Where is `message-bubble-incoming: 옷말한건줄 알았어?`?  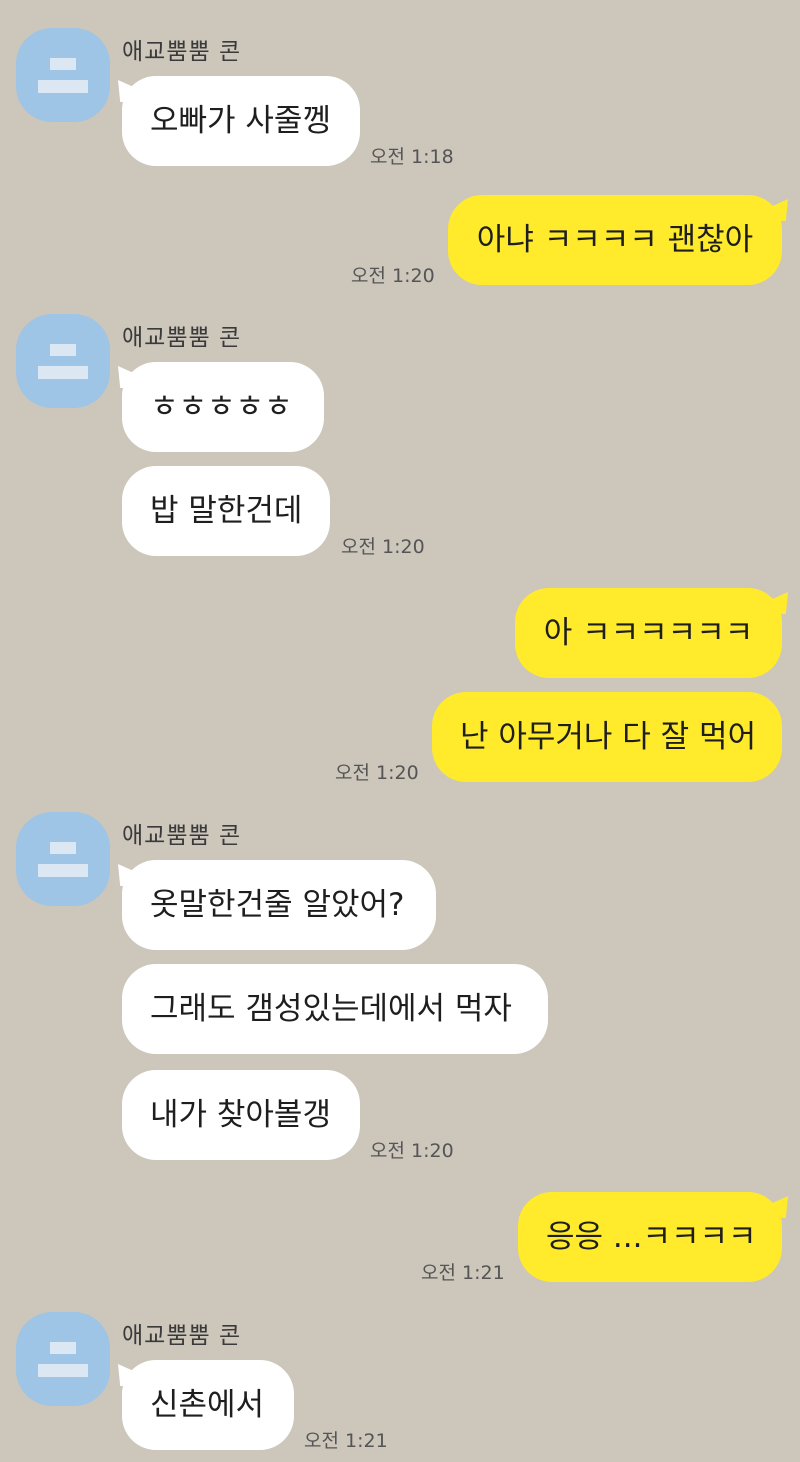 message-bubble-incoming: 옷말한건줄 알았어? is located at coordinates (279, 905).